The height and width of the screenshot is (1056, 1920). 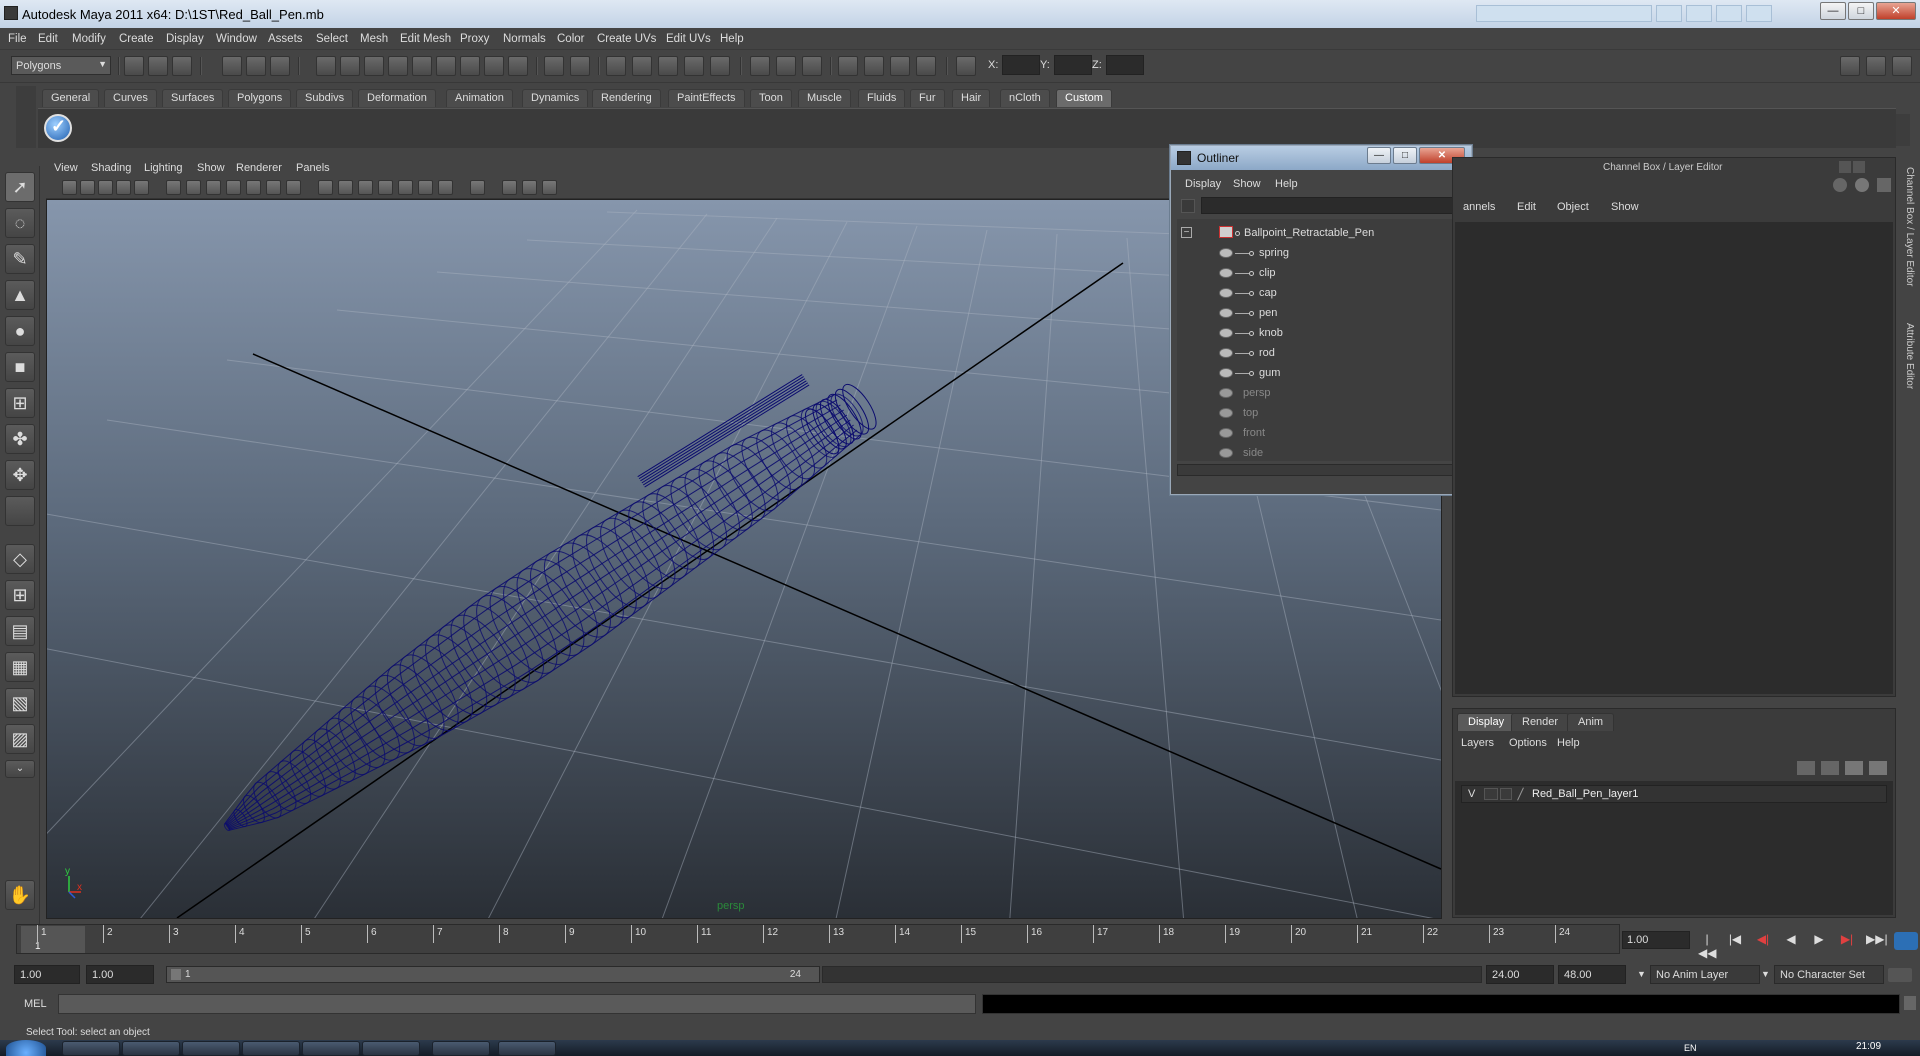 What do you see at coordinates (1854, 768) in the screenshot?
I see `new-layer-icon` at bounding box center [1854, 768].